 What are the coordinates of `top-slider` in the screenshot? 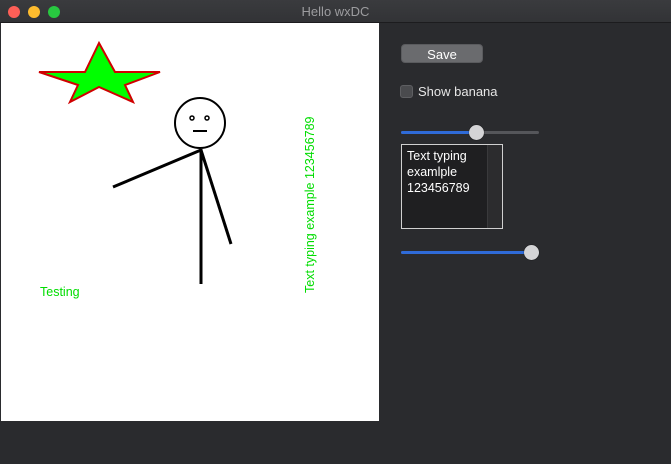 It's located at (470, 133).